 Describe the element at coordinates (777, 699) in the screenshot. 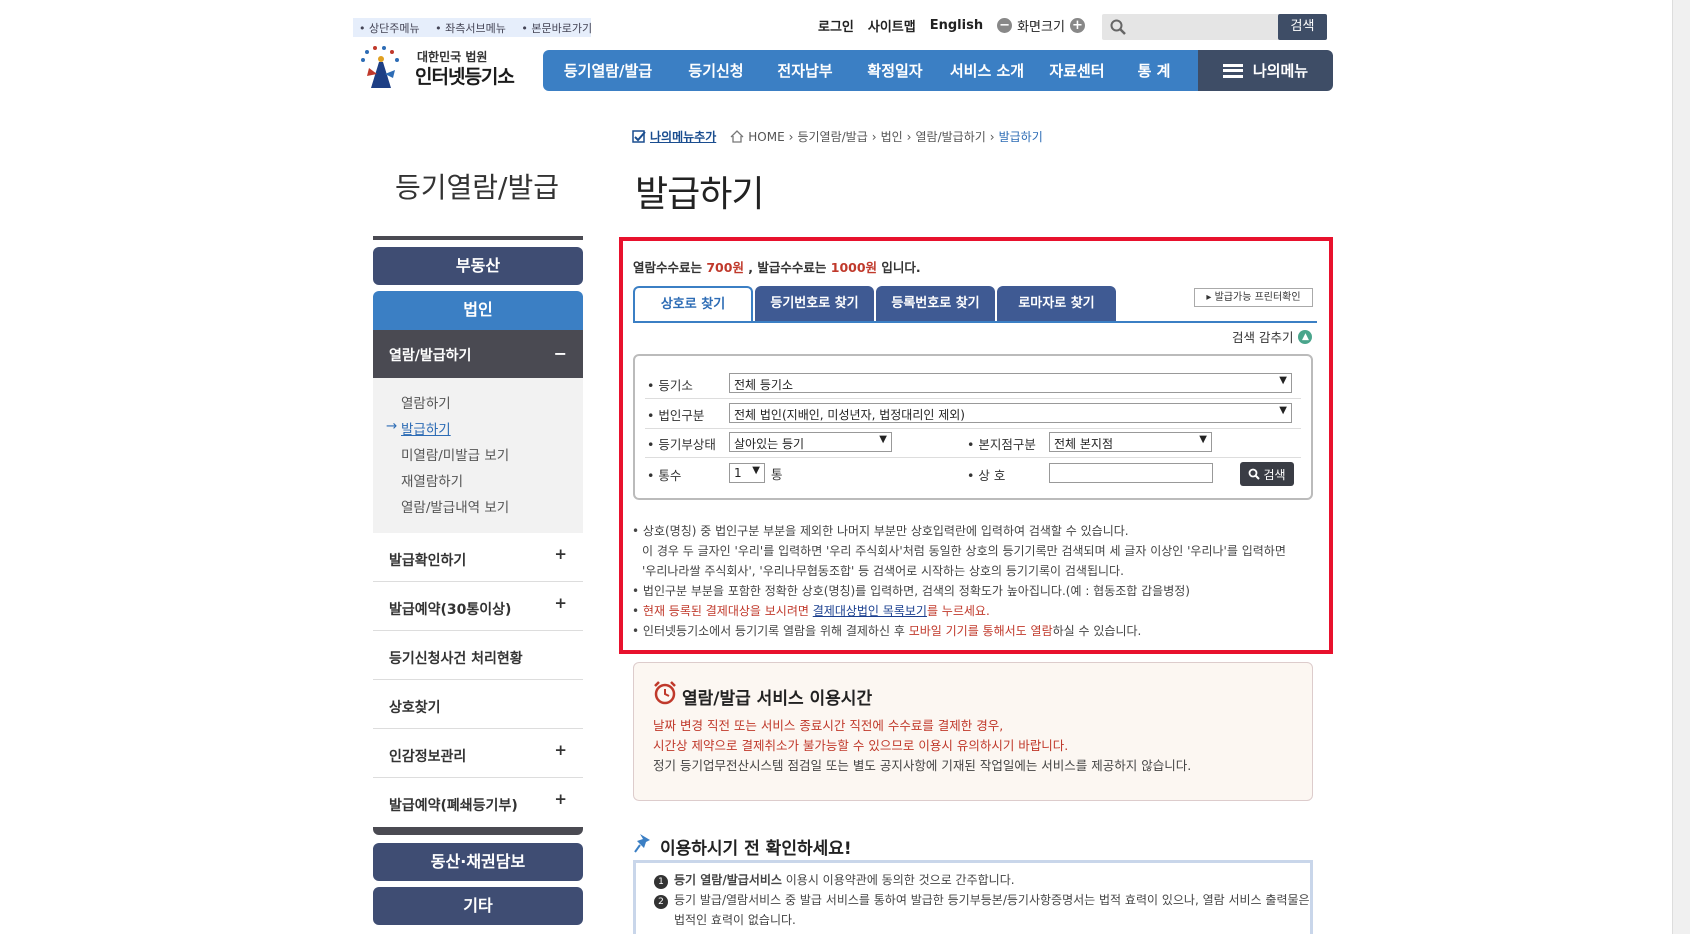

I see `service-hours-title: 열람/발급 서비스 이용시간` at that location.